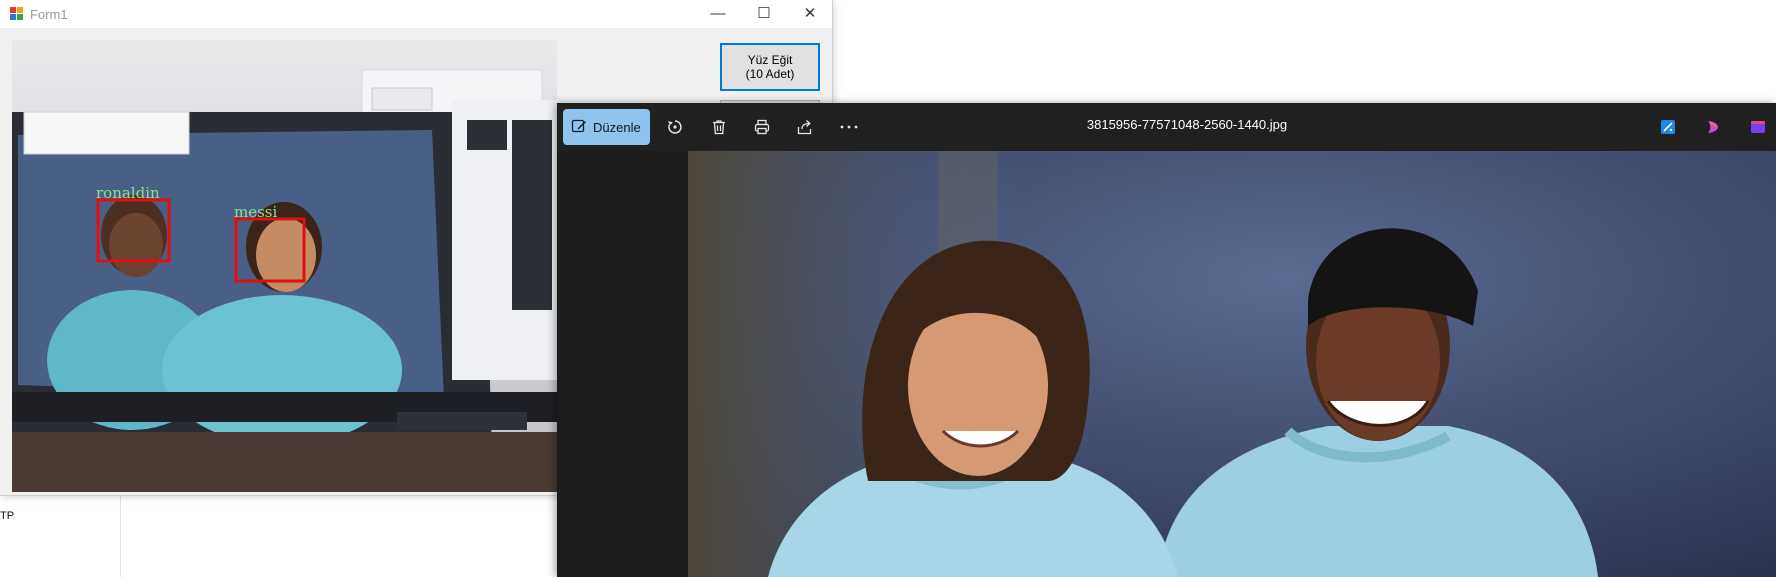  What do you see at coordinates (617, 127) in the screenshot?
I see `edit-button-label: Düzenle` at bounding box center [617, 127].